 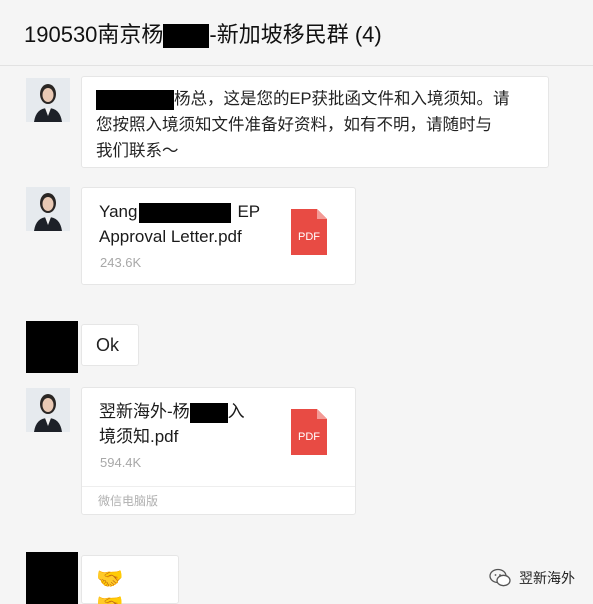 I want to click on message-bubble: Ok, so click(x=110, y=345).